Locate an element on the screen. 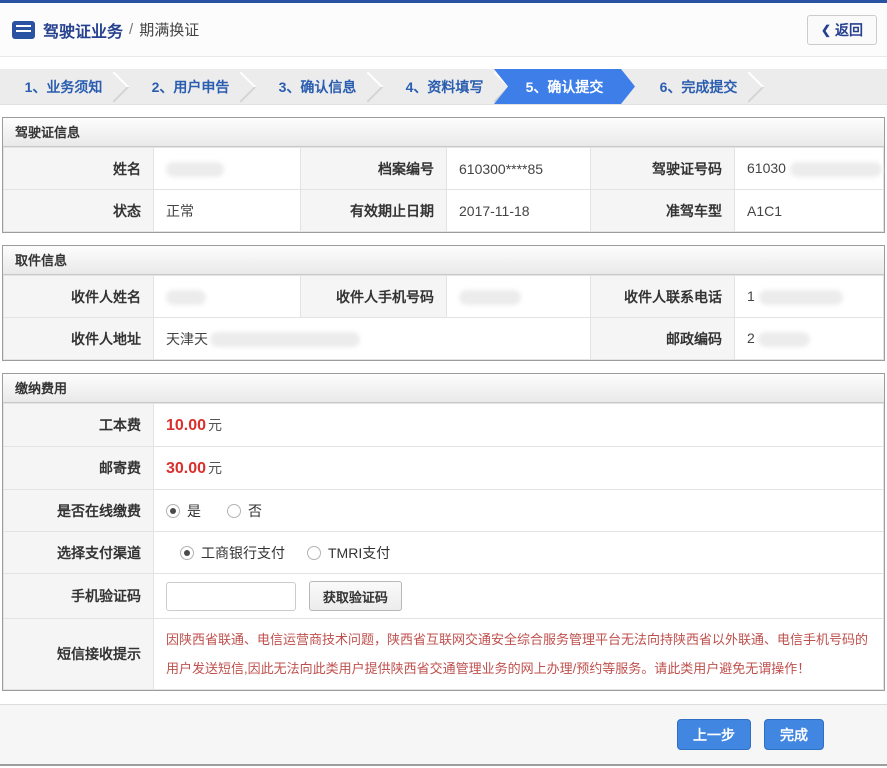 This screenshot has width=887, height=768. pickup-info-table: 收件人姓名 收件人手机号码 收件人联系电话 1 收件人地址 天津天 邮政编码 2 is located at coordinates (443, 317).